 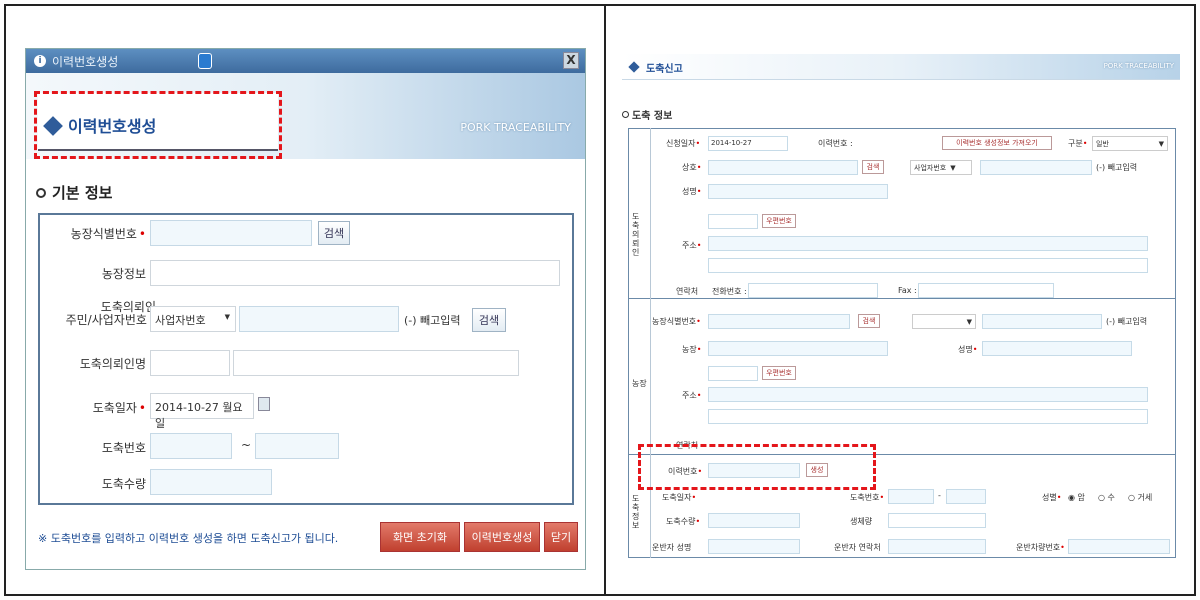 What do you see at coordinates (941, 167) in the screenshot?
I see `r-biz-select: 사업자번호 ▼` at bounding box center [941, 167].